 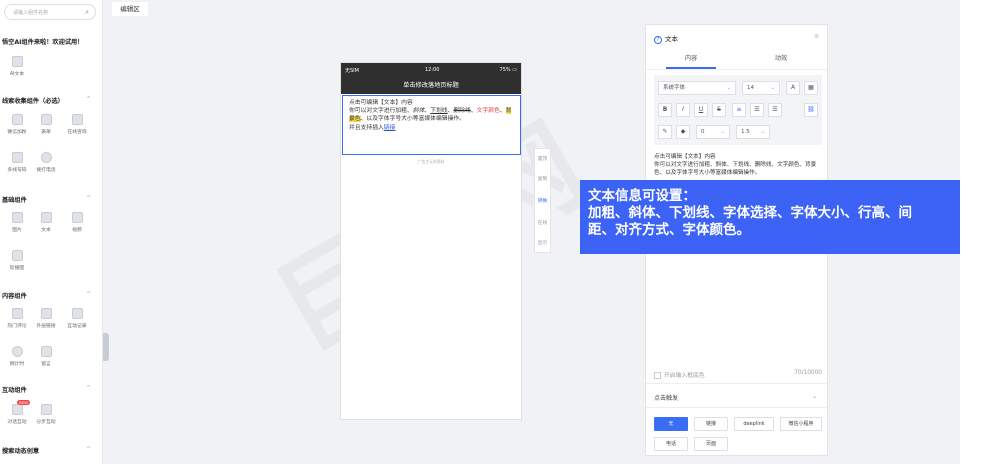 I want to click on component-form: 表单, so click(x=46, y=124).